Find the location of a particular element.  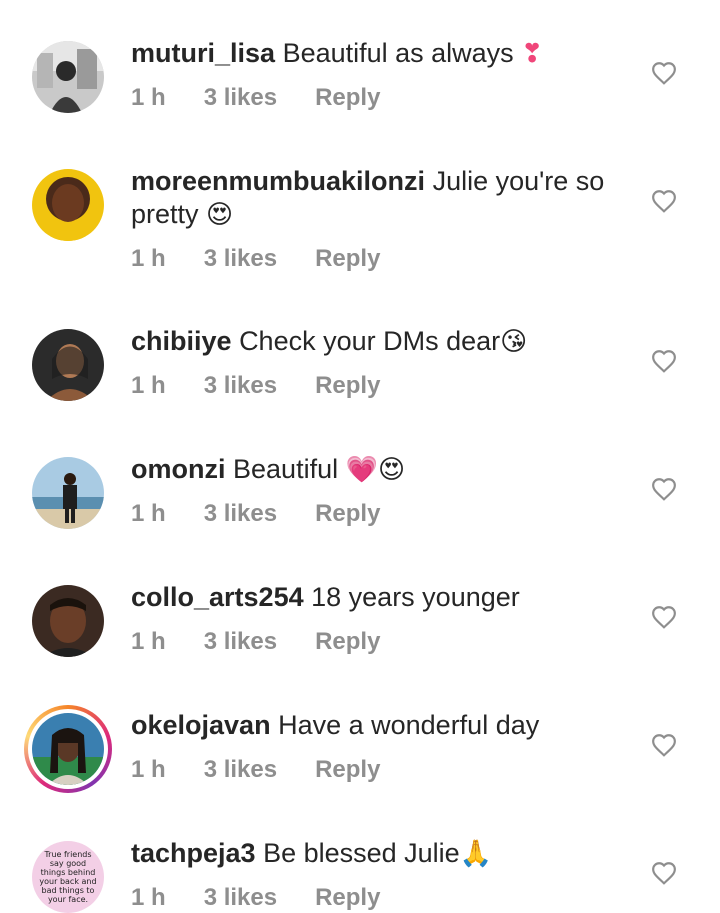

pink-heart-emoji: 💗 is located at coordinates (361, 470).